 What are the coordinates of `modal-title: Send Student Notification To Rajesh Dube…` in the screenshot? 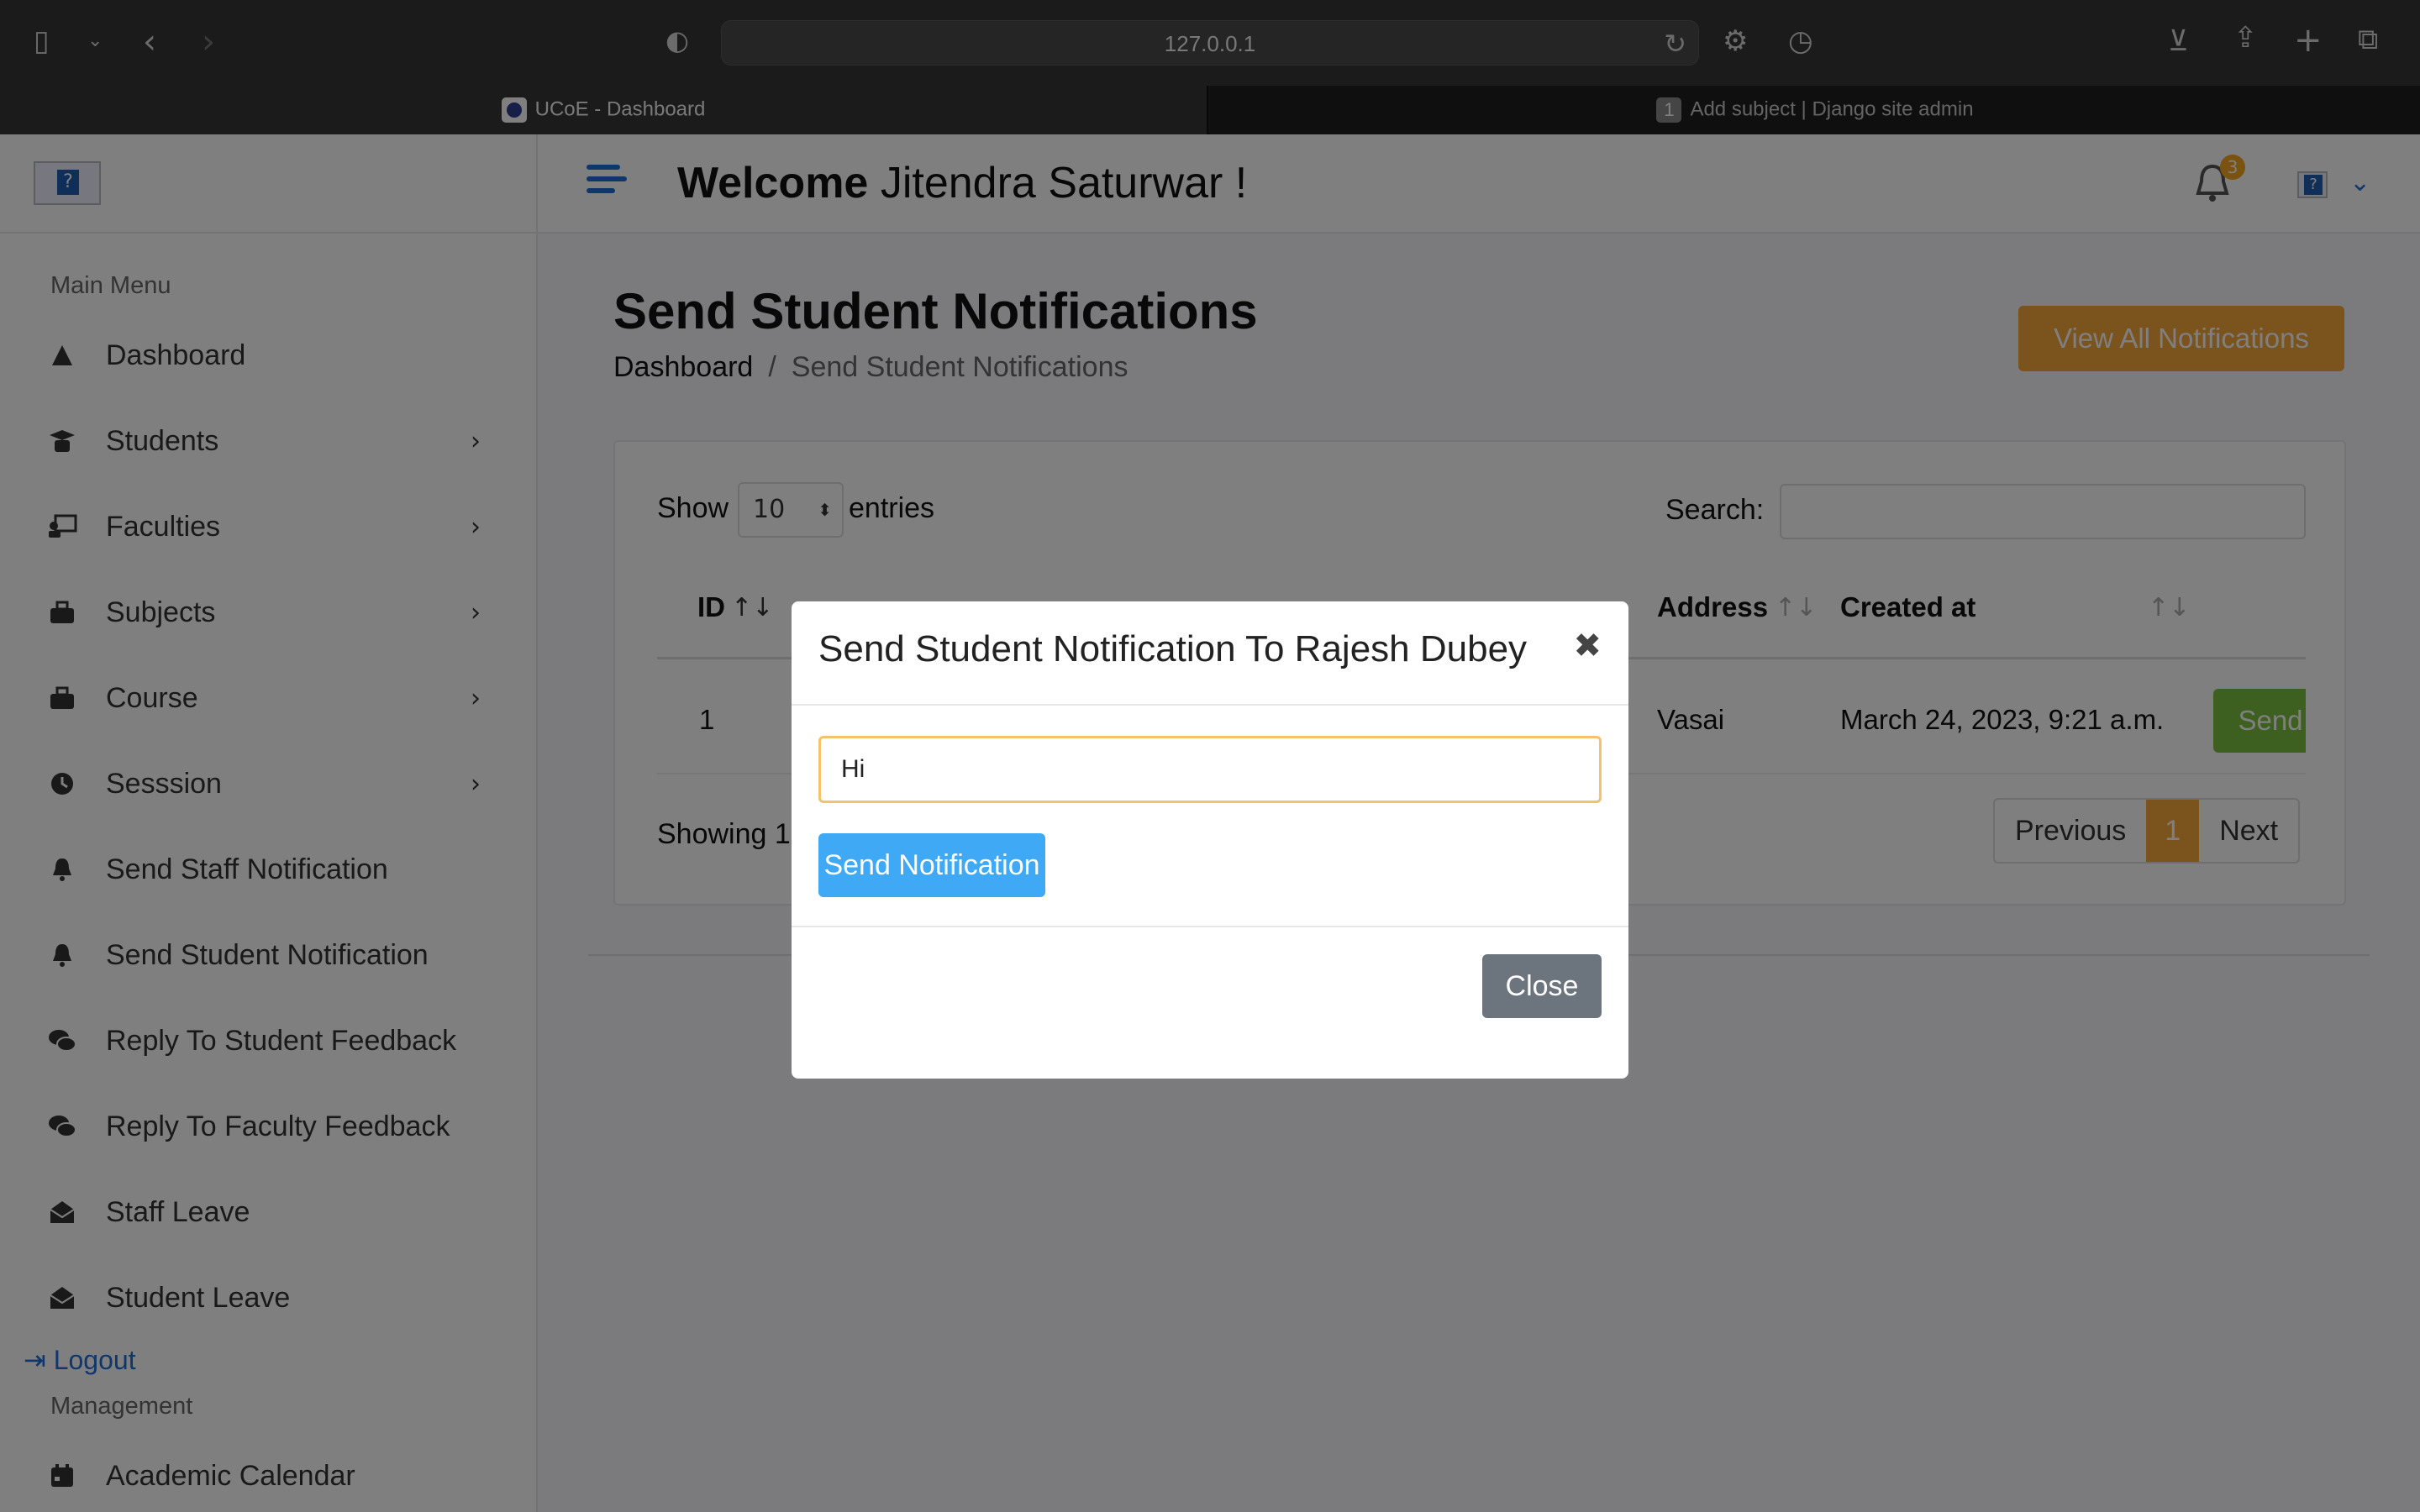 It's located at (1173, 648).